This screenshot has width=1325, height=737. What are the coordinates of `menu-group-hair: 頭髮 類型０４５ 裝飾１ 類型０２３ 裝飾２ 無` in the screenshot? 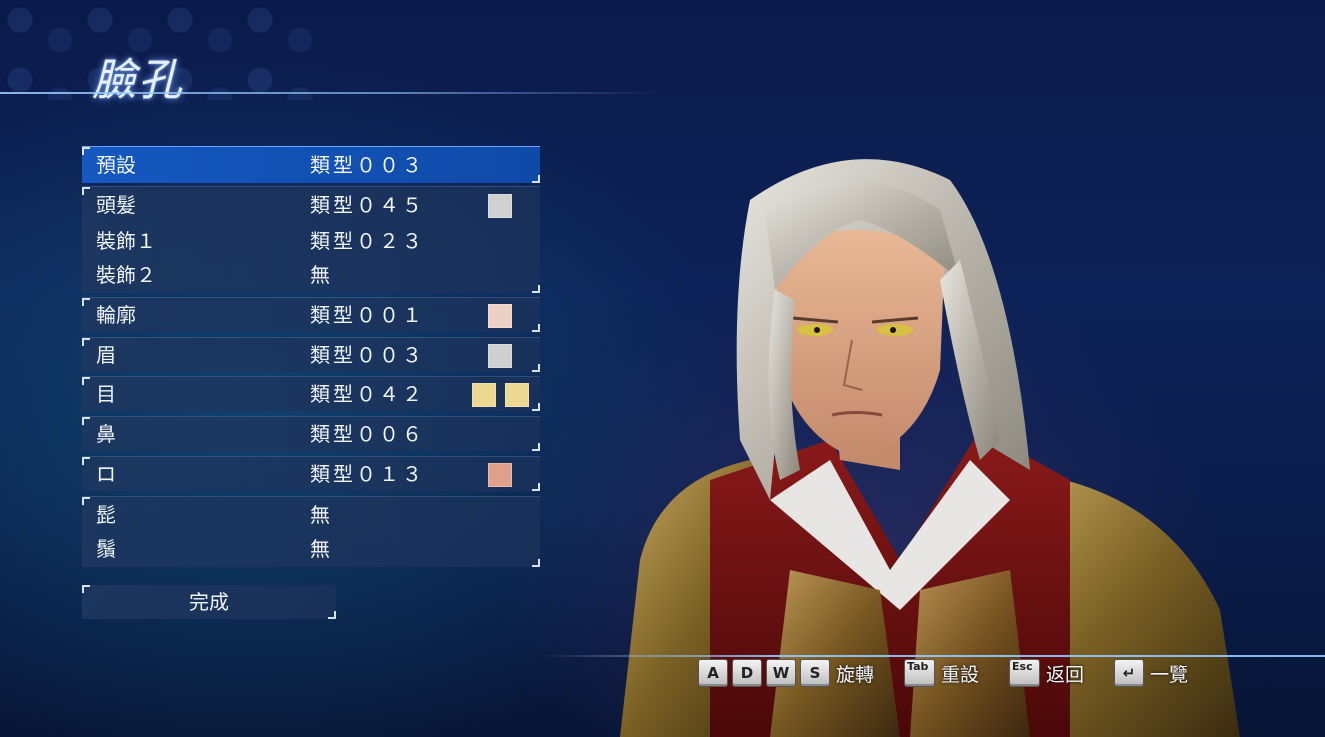 It's located at (311, 239).